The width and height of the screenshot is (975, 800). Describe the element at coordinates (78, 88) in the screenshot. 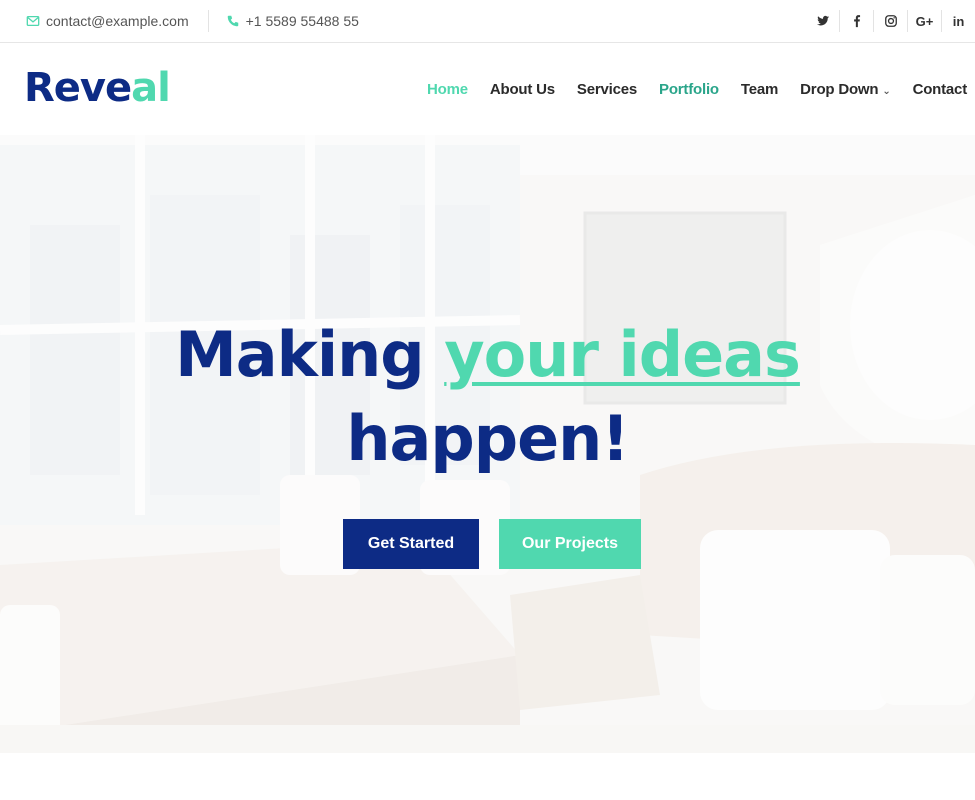

I see `logo-part-1: Reve` at that location.